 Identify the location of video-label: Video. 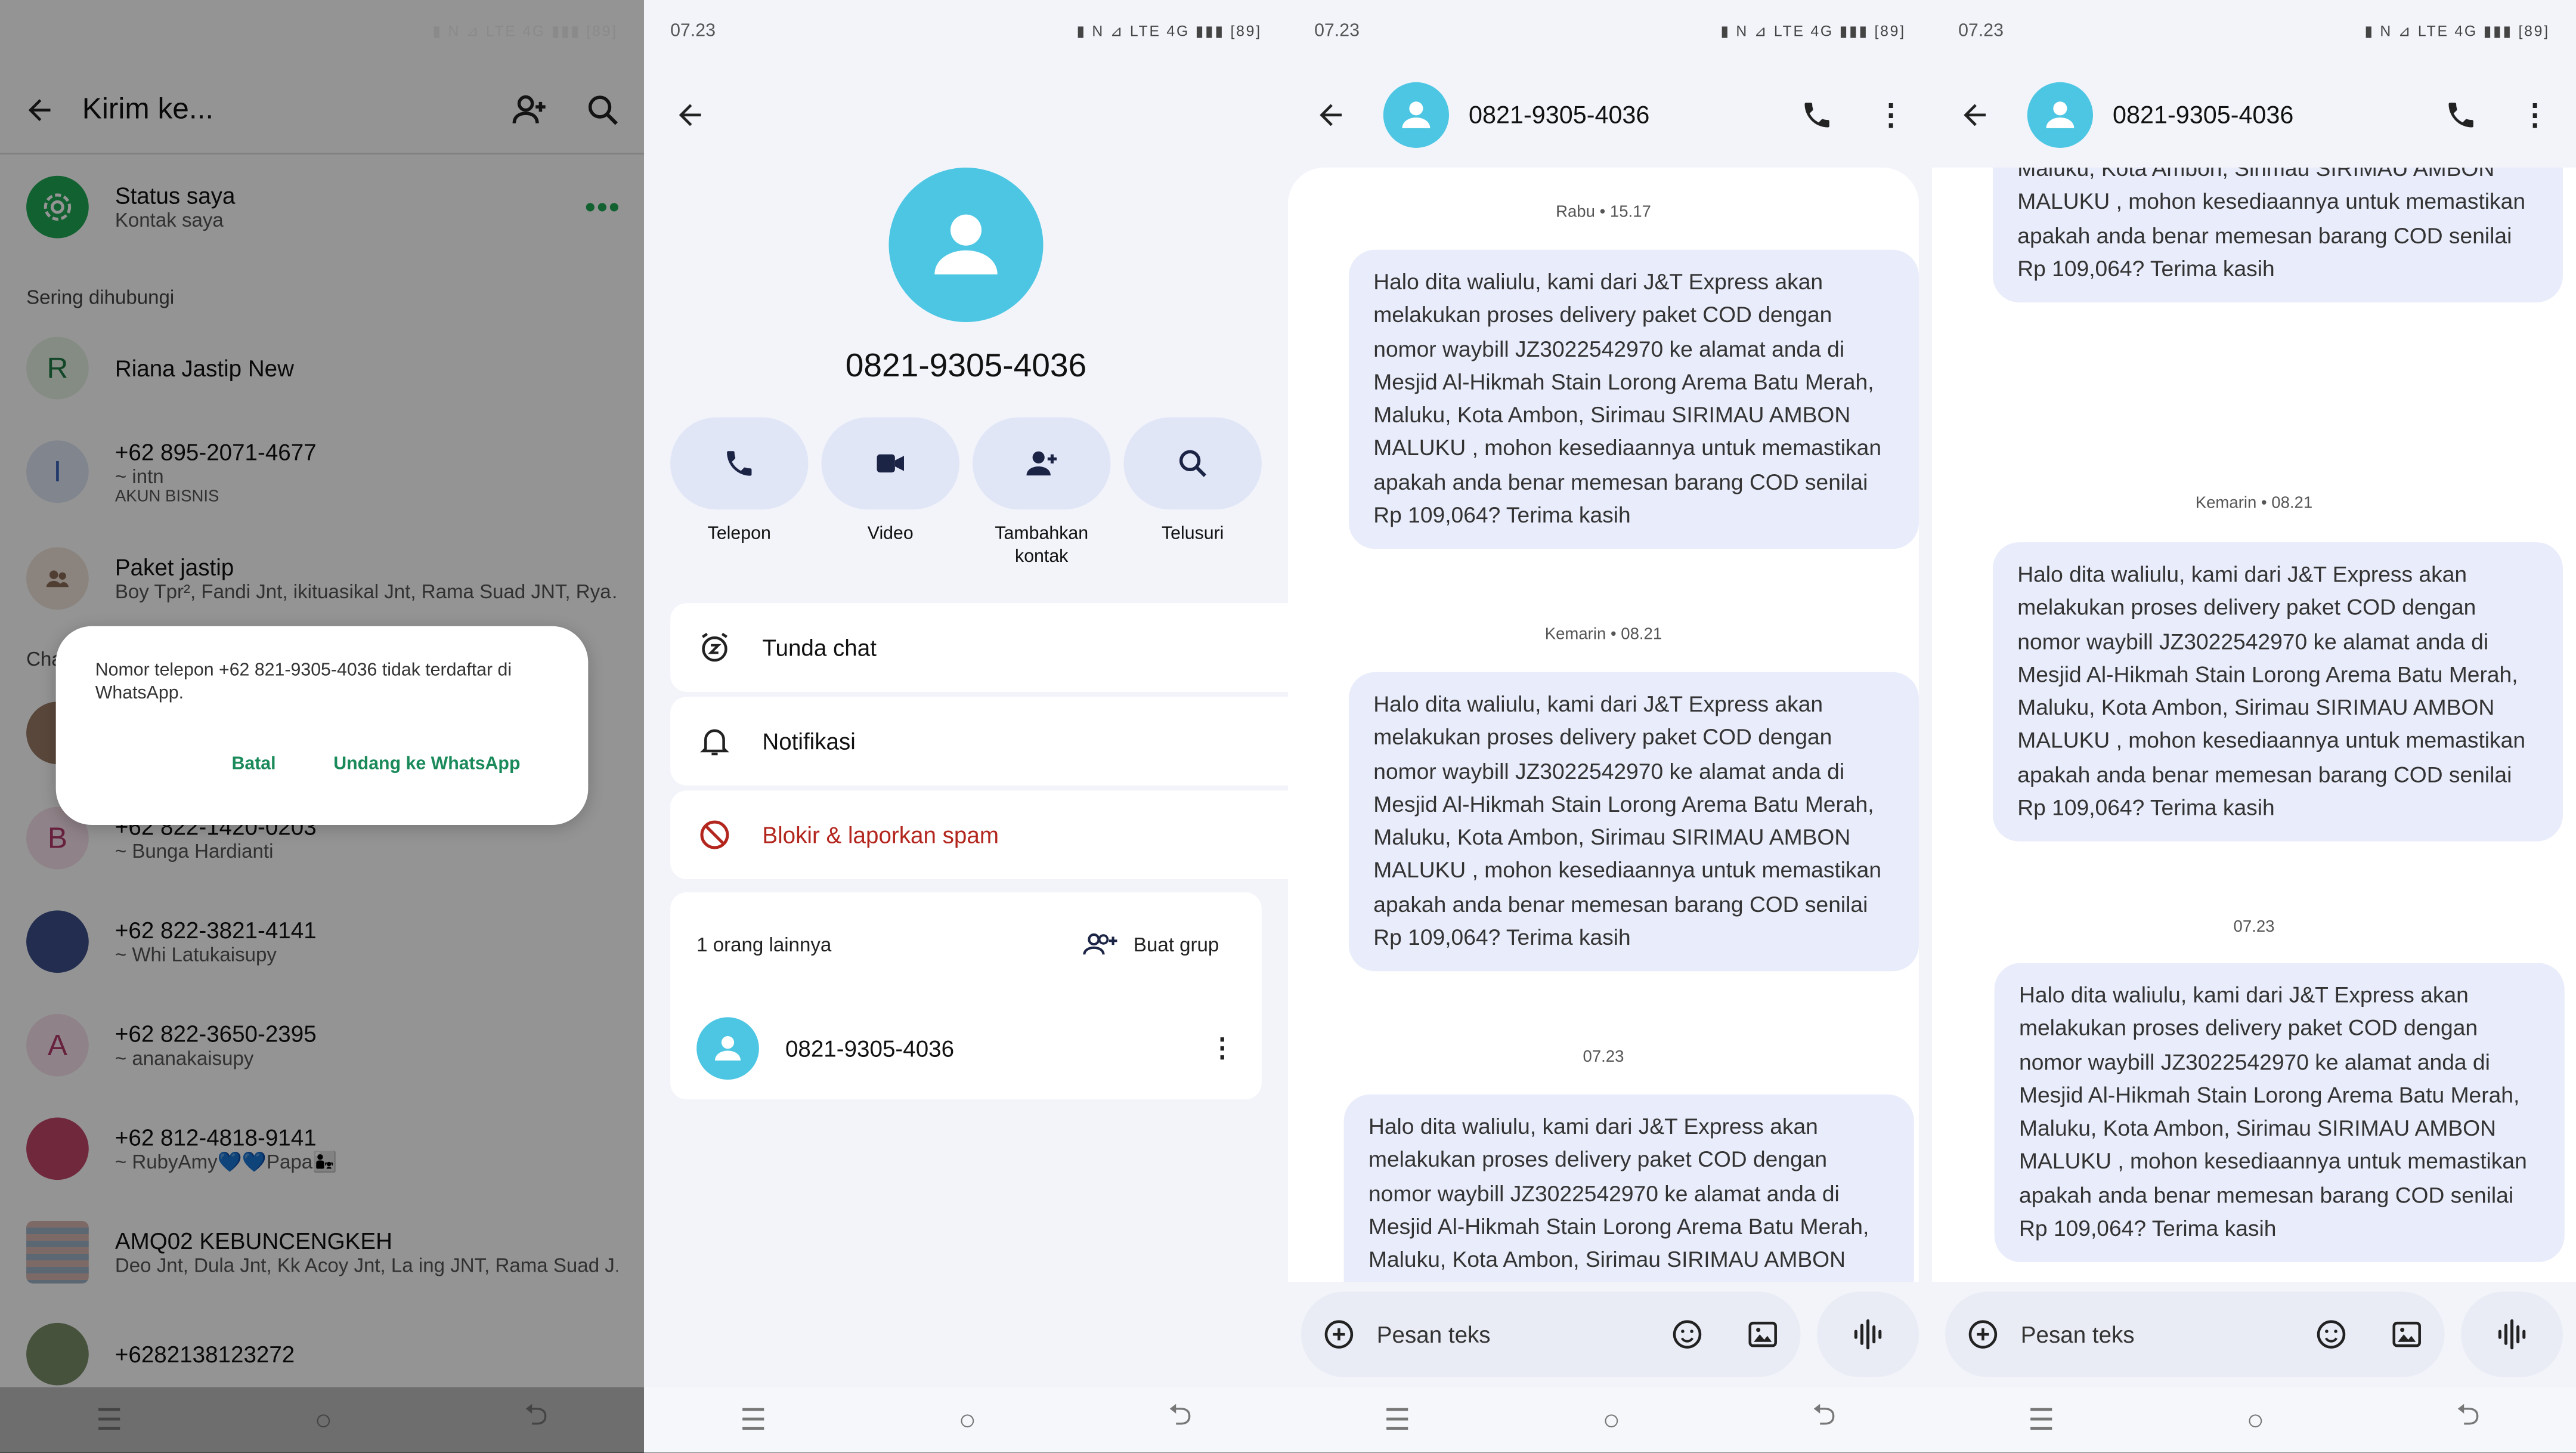
(890, 534).